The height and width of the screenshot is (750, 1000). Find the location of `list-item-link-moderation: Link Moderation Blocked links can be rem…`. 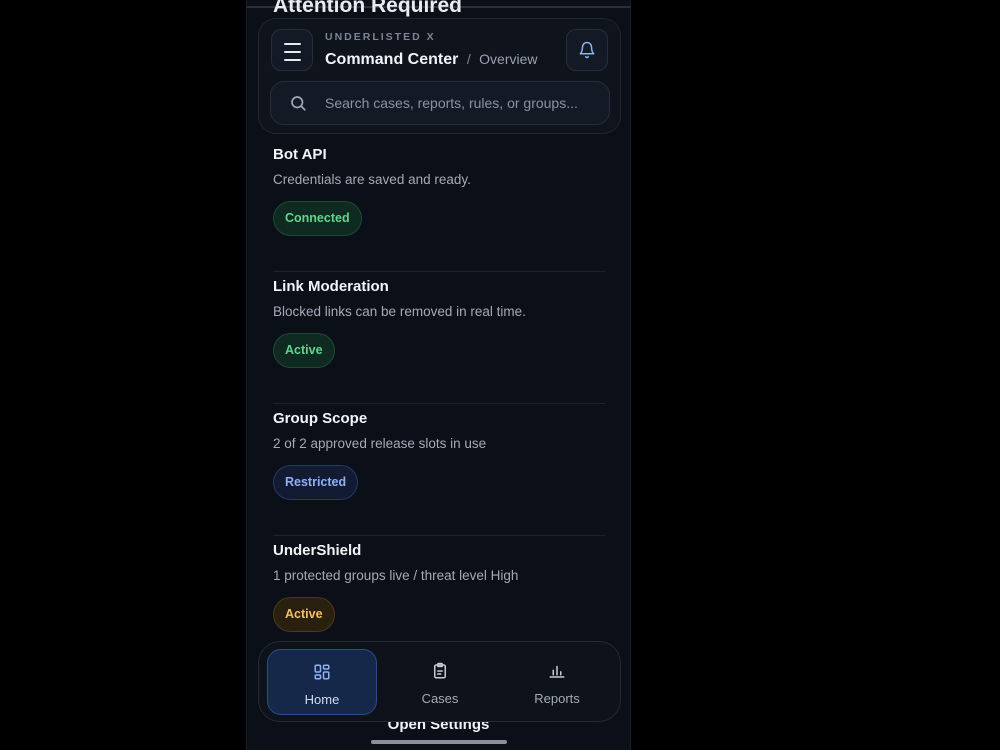

list-item-link-moderation: Link Moderation Blocked links can be rem… is located at coordinates (439, 338).